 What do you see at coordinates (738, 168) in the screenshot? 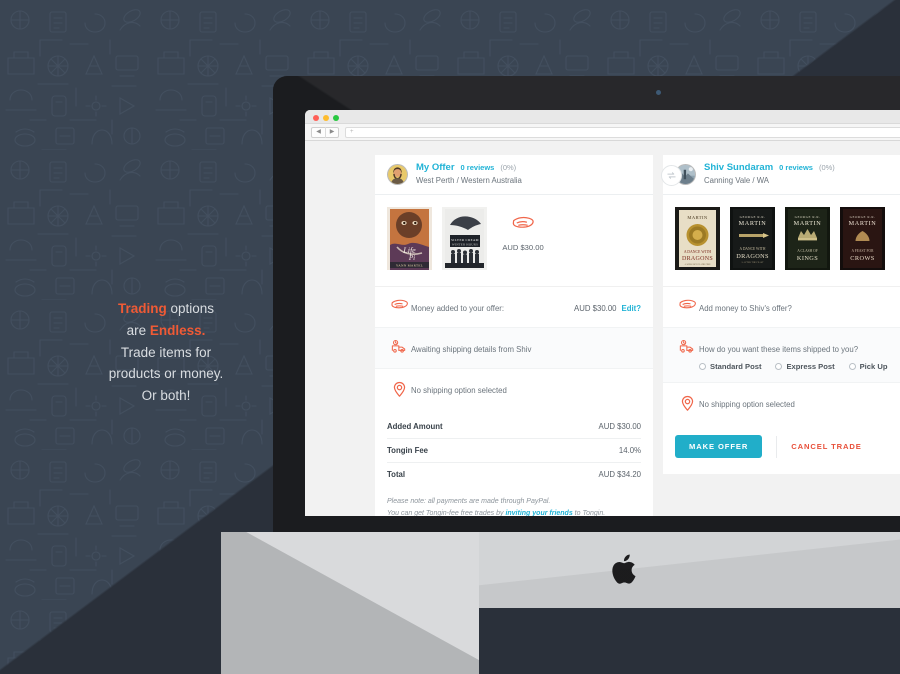
I see `their-offer-username: Shiv Sundaram` at bounding box center [738, 168].